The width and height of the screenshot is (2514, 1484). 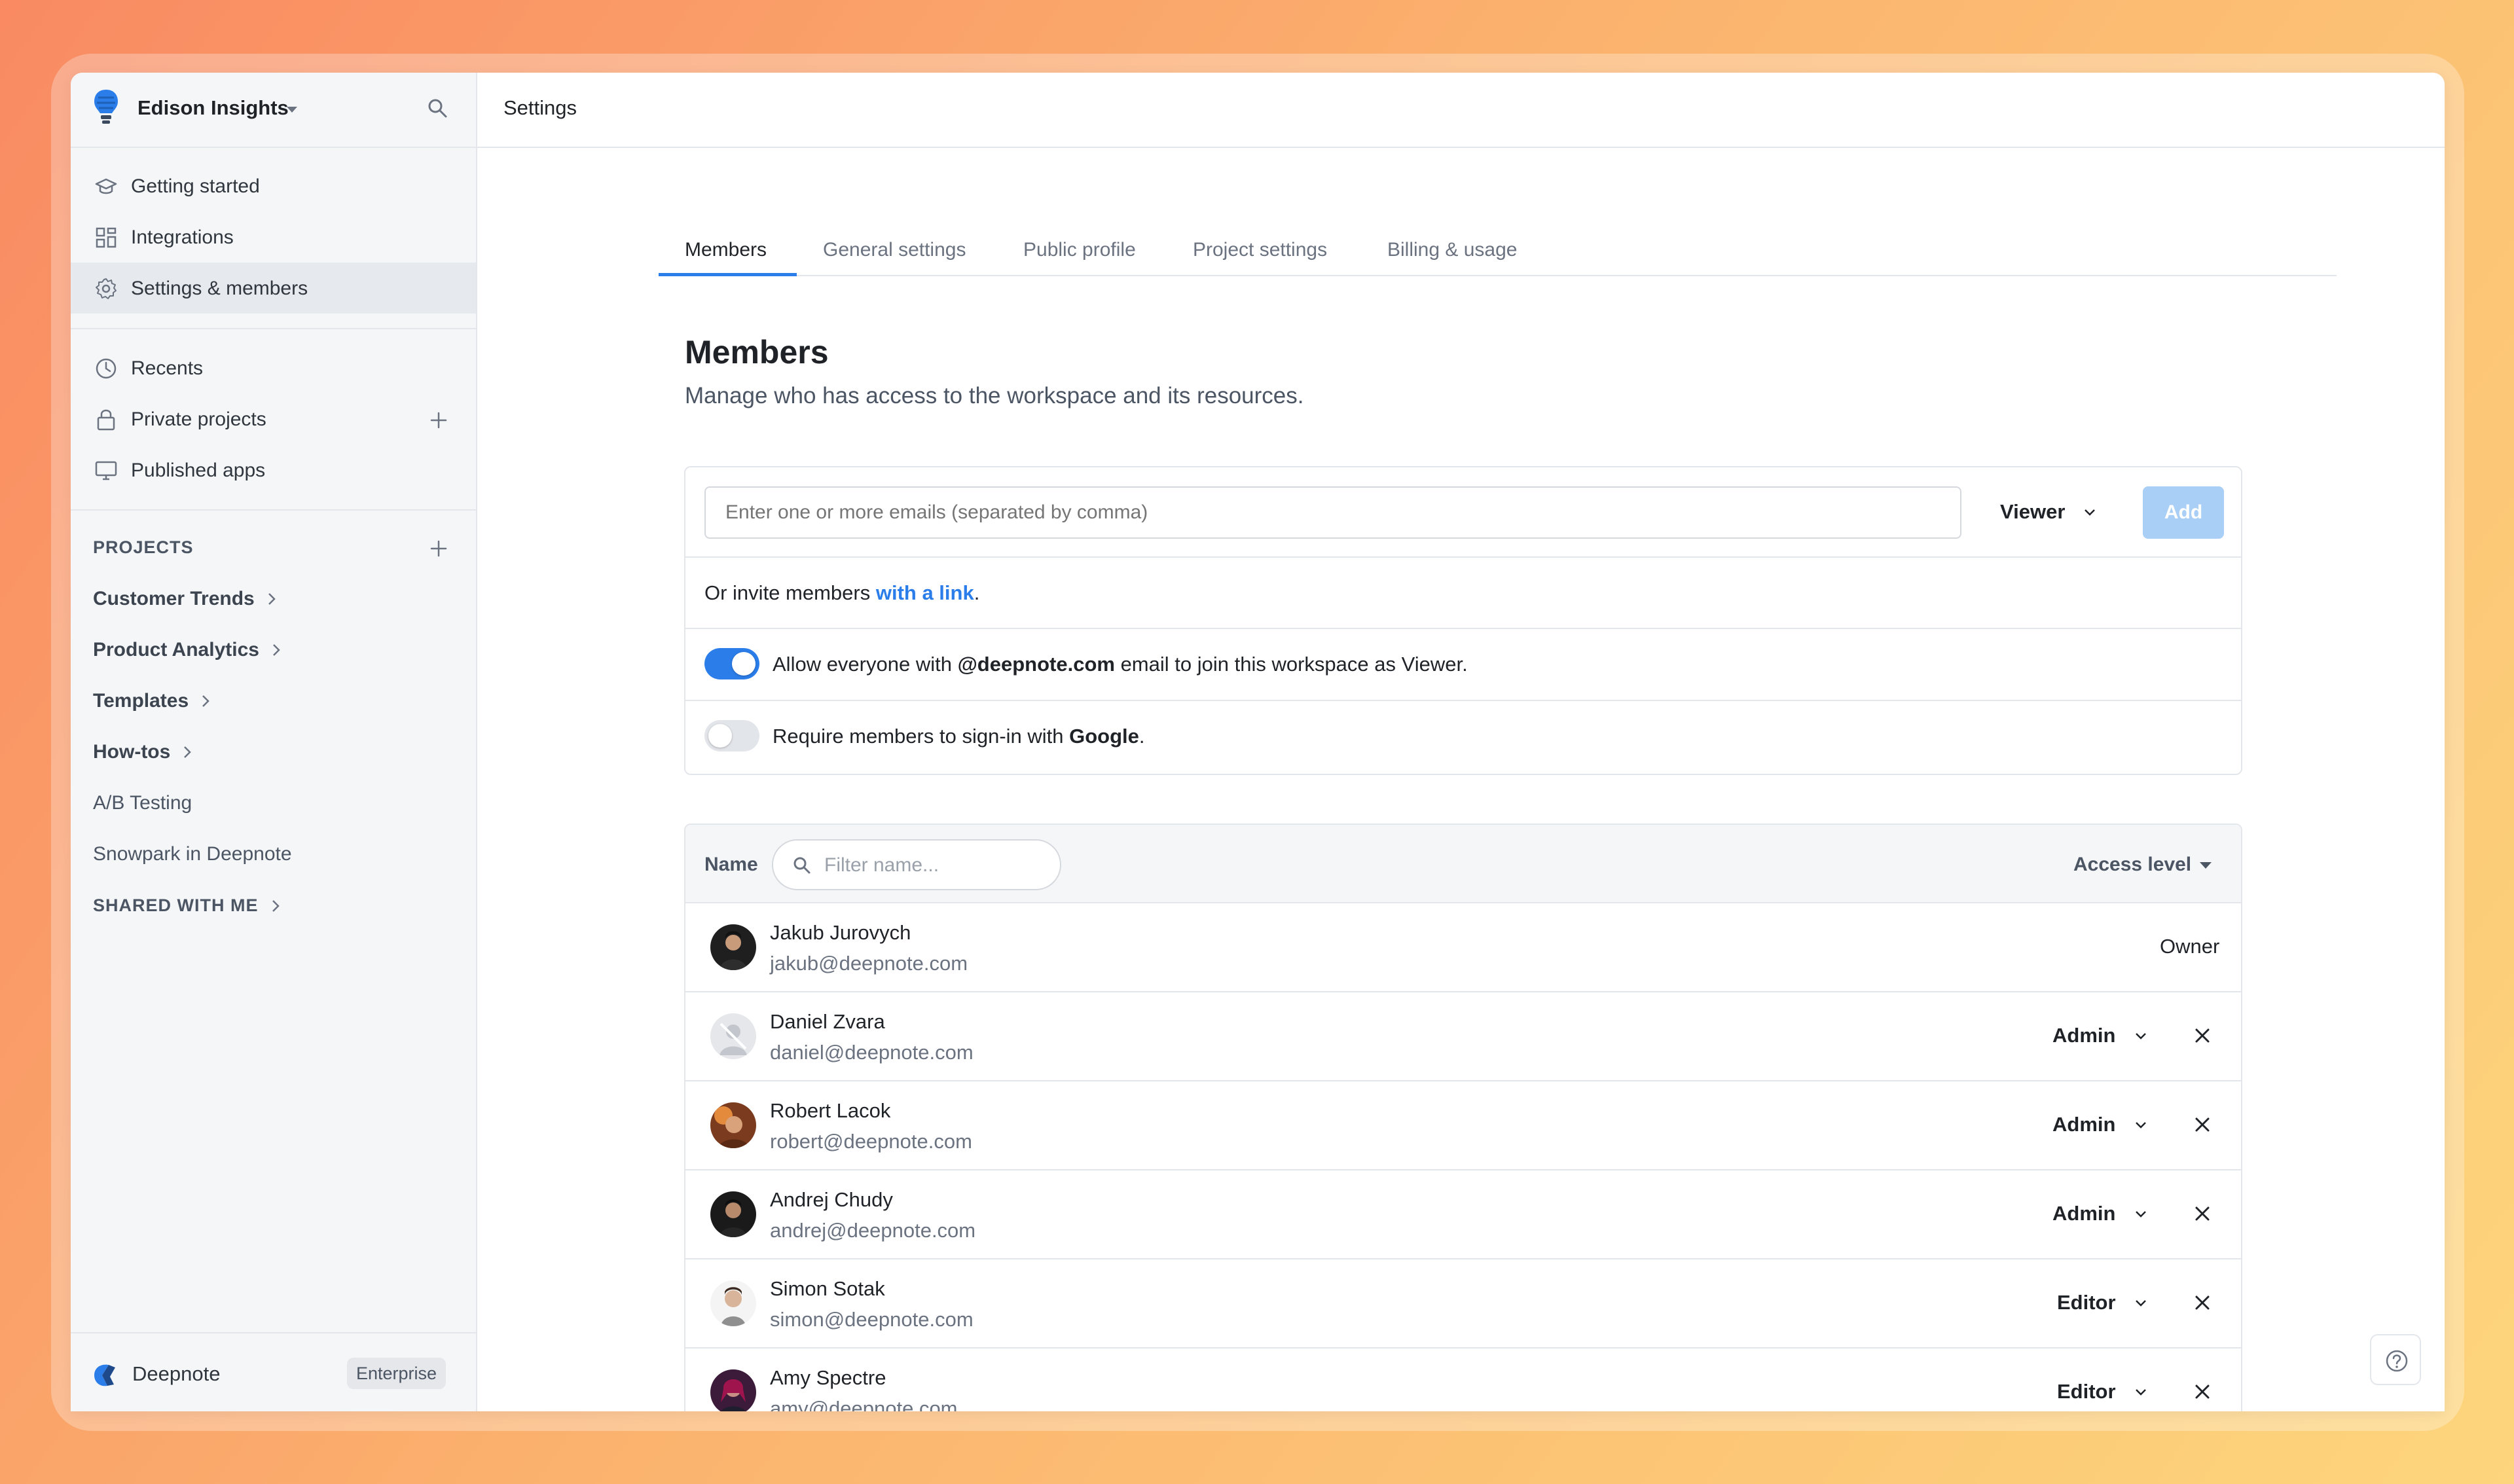 What do you see at coordinates (1332, 512) in the screenshot?
I see `invite-email-input` at bounding box center [1332, 512].